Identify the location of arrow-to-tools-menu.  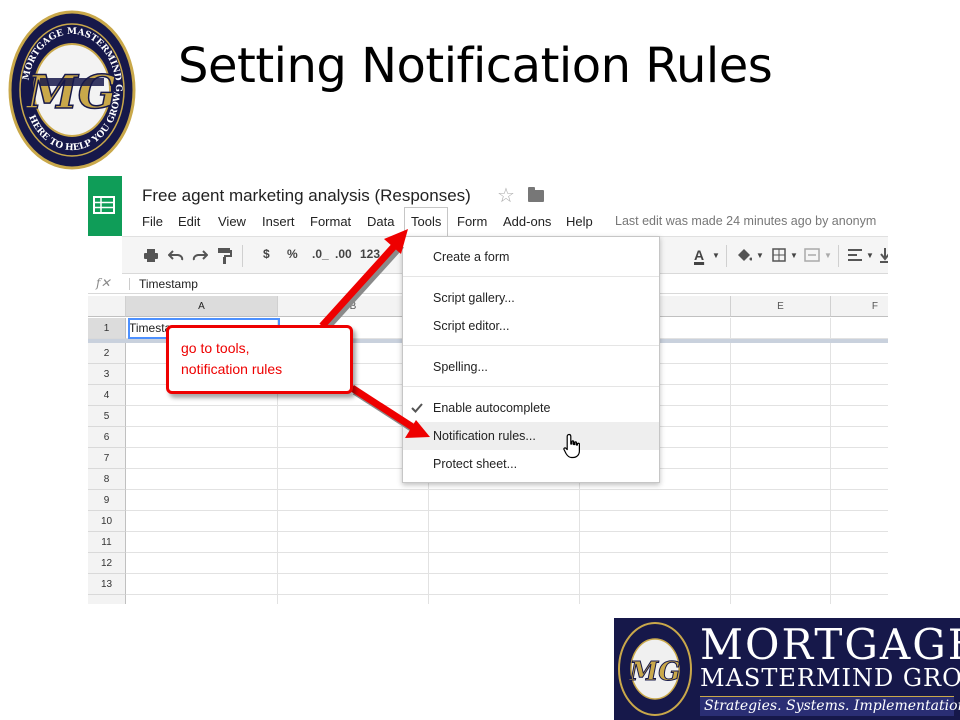
(363, 280).